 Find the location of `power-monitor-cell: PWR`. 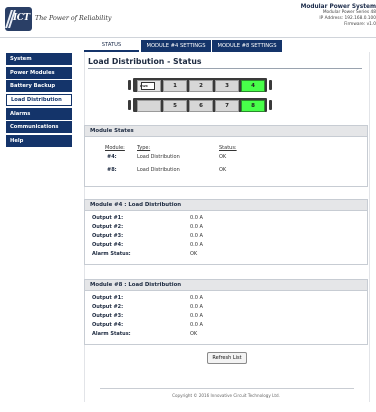

power-monitor-cell: PWR is located at coordinates (149, 86).